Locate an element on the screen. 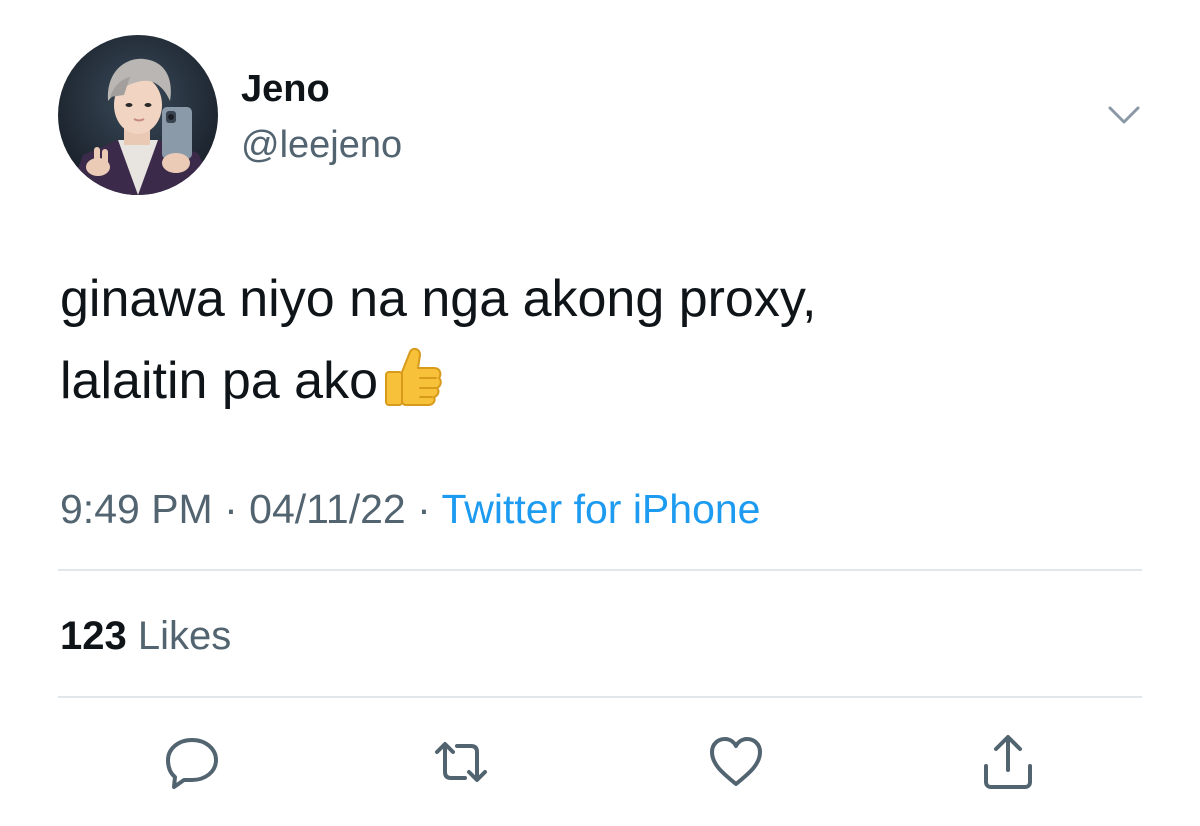  share-button is located at coordinates (1008, 762).